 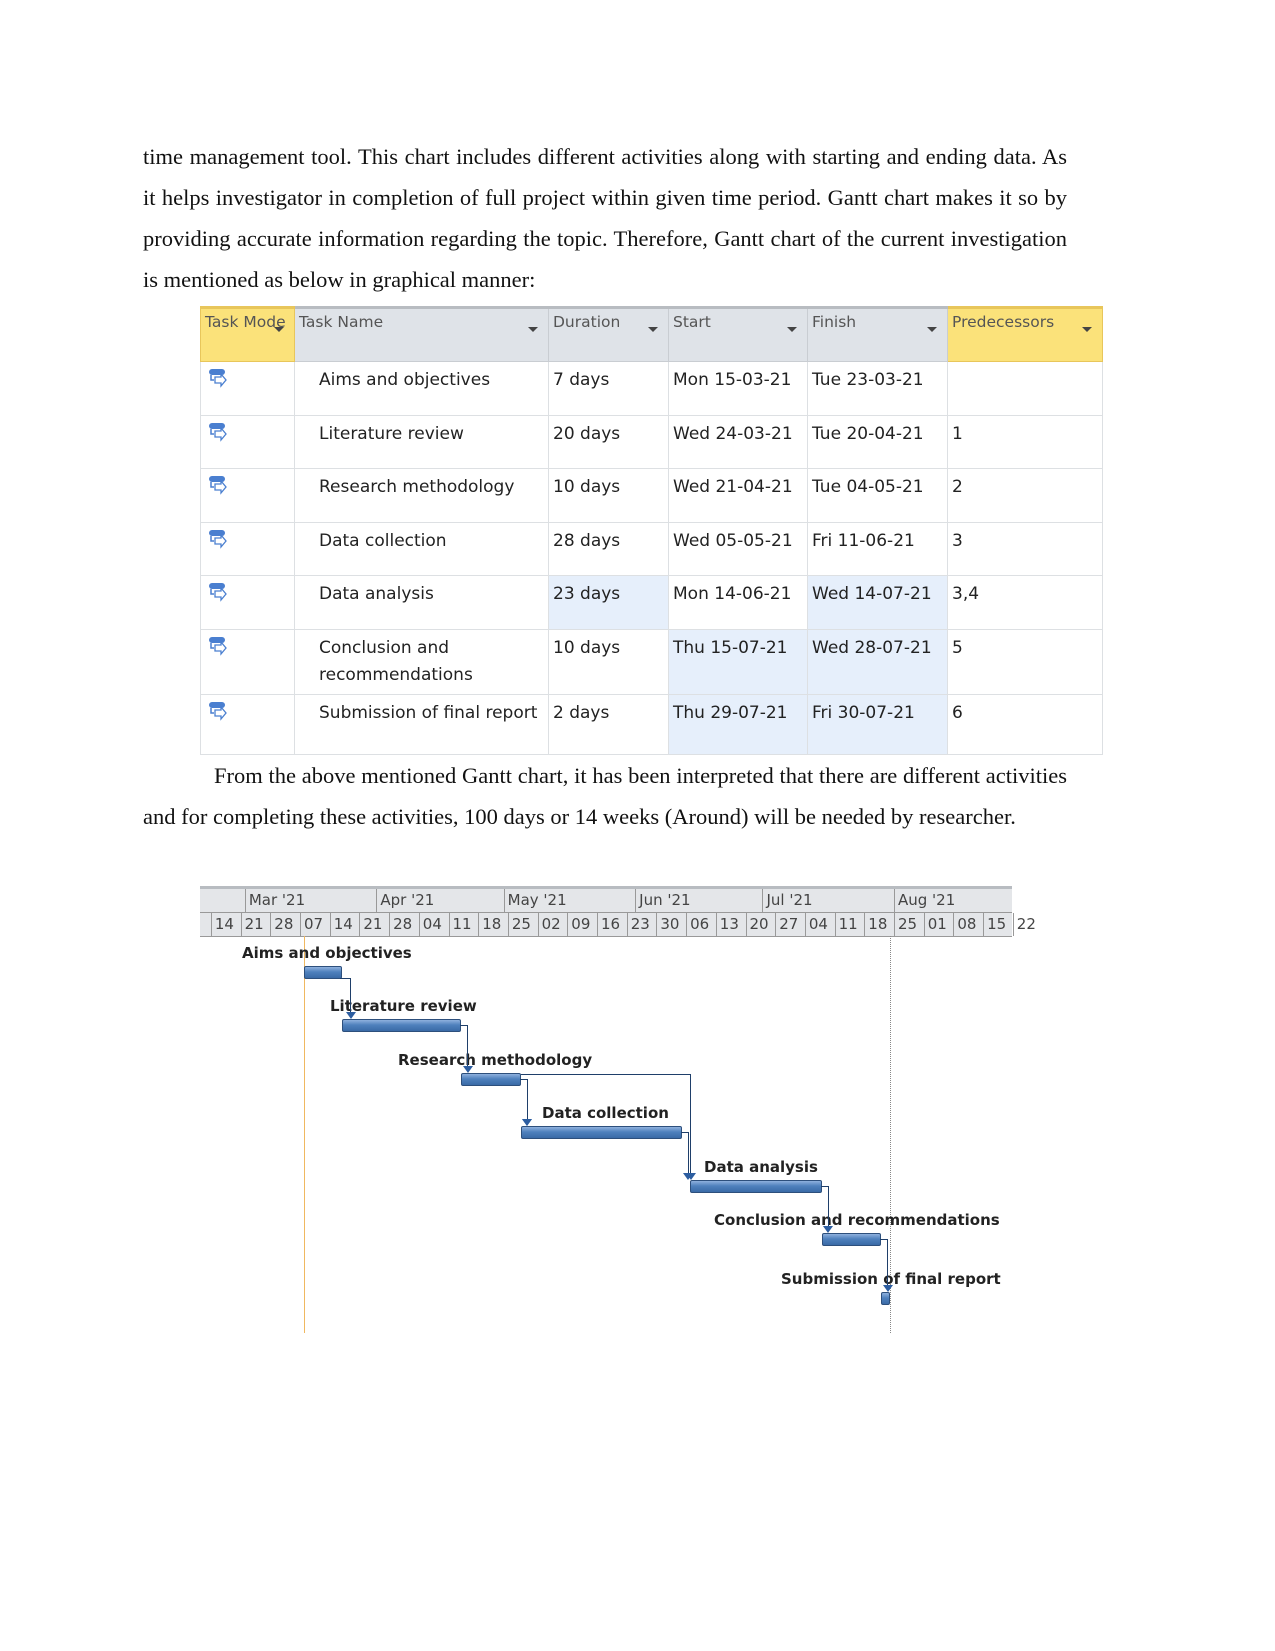 I want to click on pred-cell: 2, so click(x=1025, y=495).